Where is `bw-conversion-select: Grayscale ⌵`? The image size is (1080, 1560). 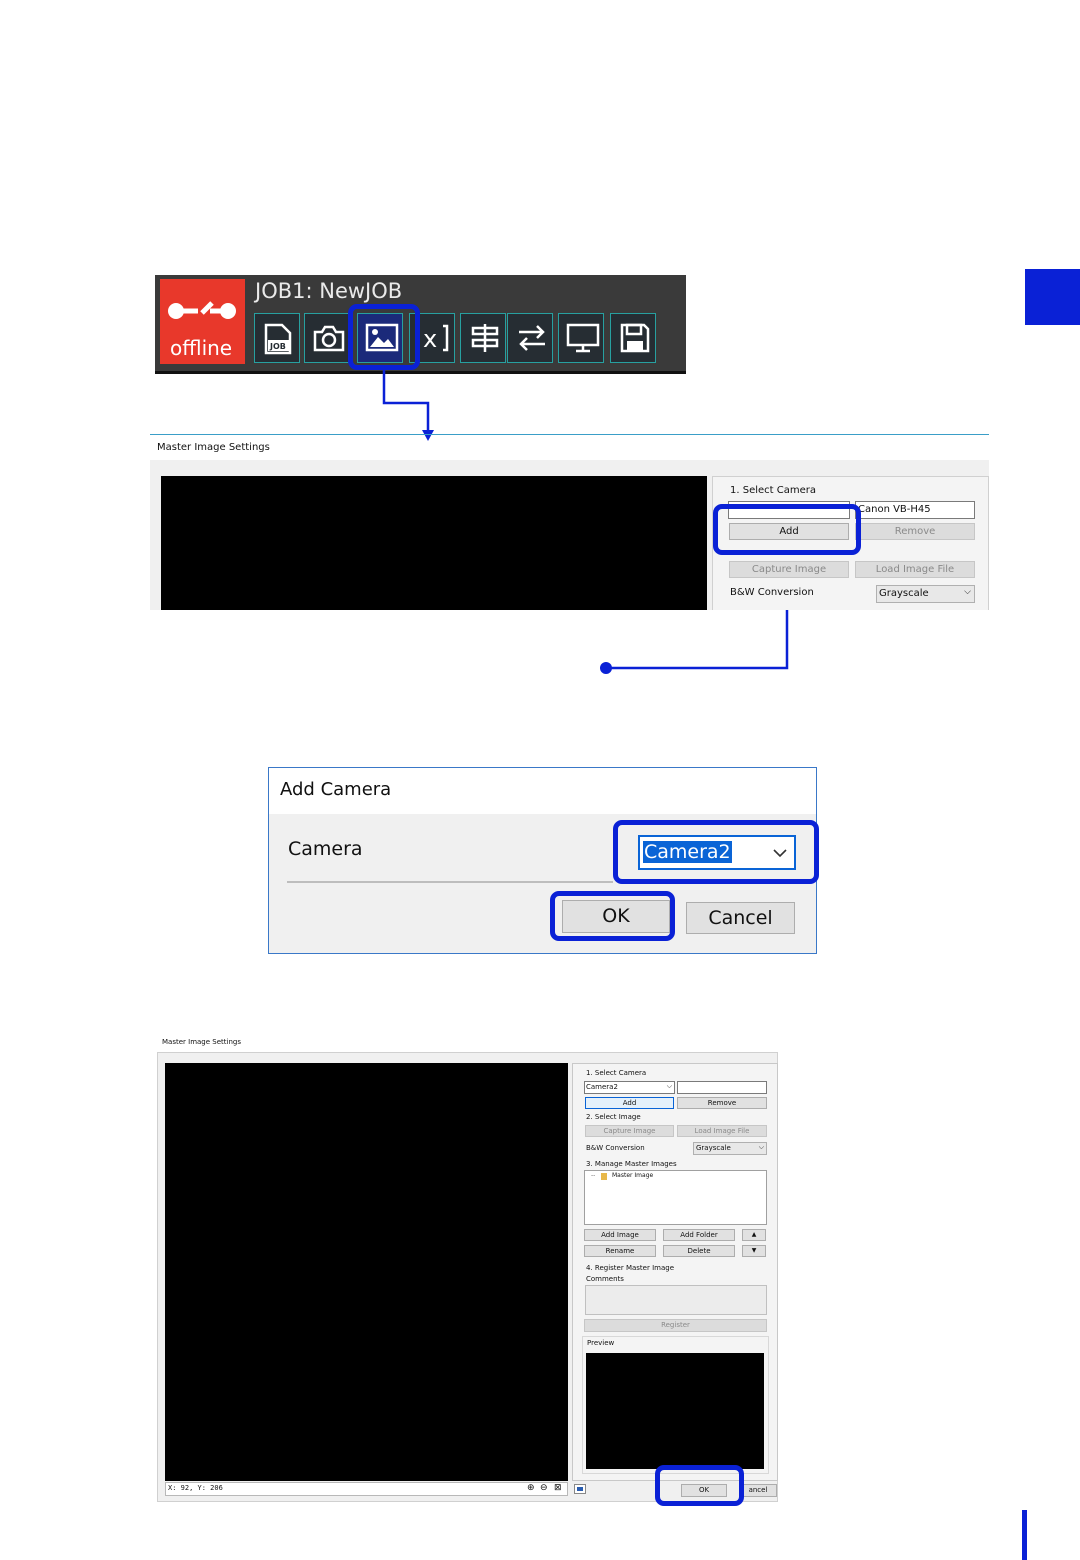
bw-conversion-select: Grayscale ⌵ is located at coordinates (925, 594).